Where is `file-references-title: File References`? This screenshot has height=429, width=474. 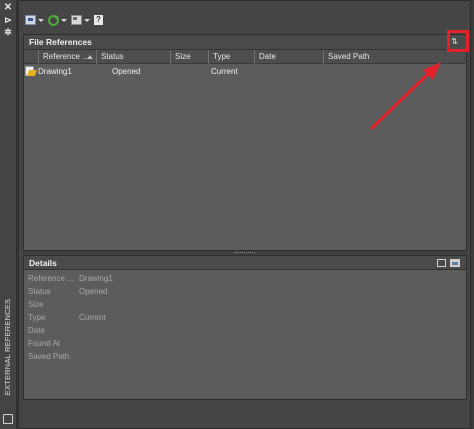
file-references-title: File References is located at coordinates (60, 42).